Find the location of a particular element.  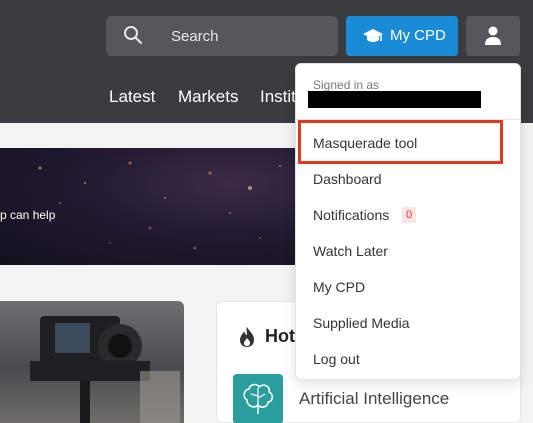

user-icon is located at coordinates (493, 35).